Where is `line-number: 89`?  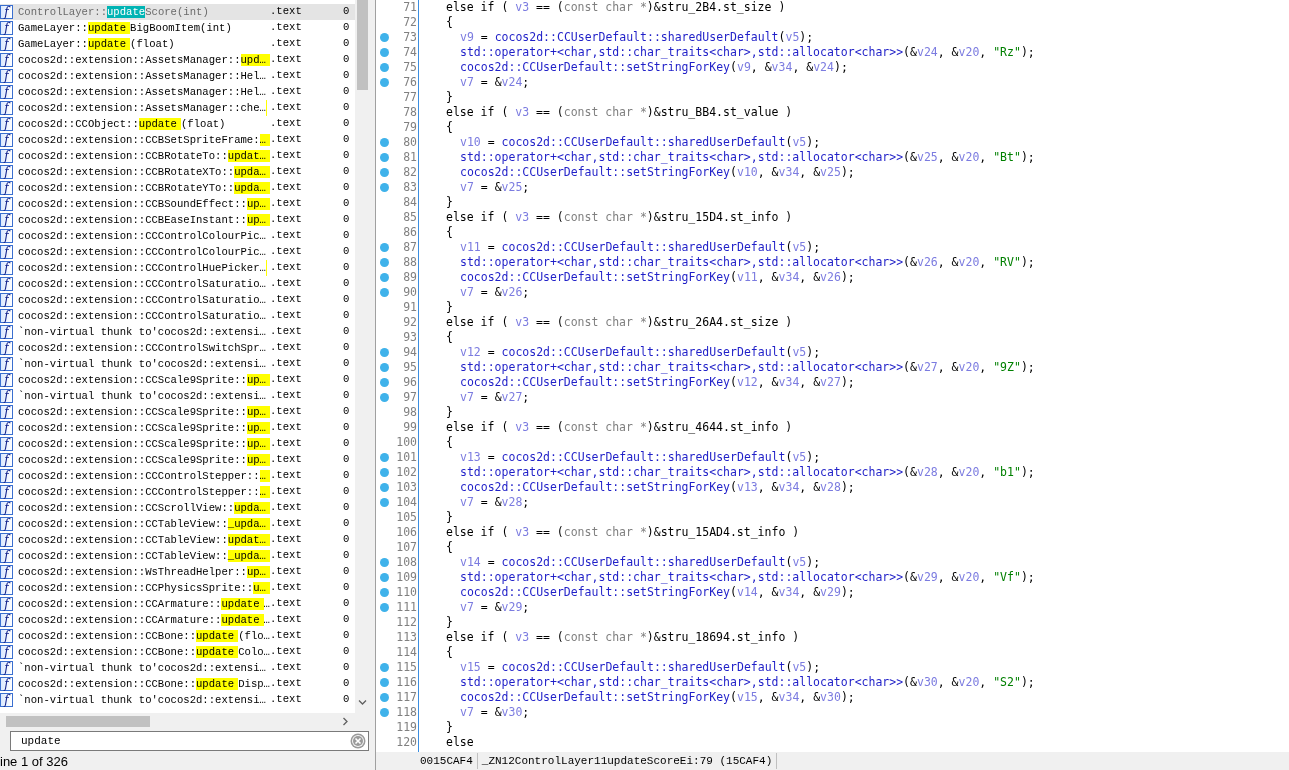
line-number: 89 is located at coordinates (409, 277).